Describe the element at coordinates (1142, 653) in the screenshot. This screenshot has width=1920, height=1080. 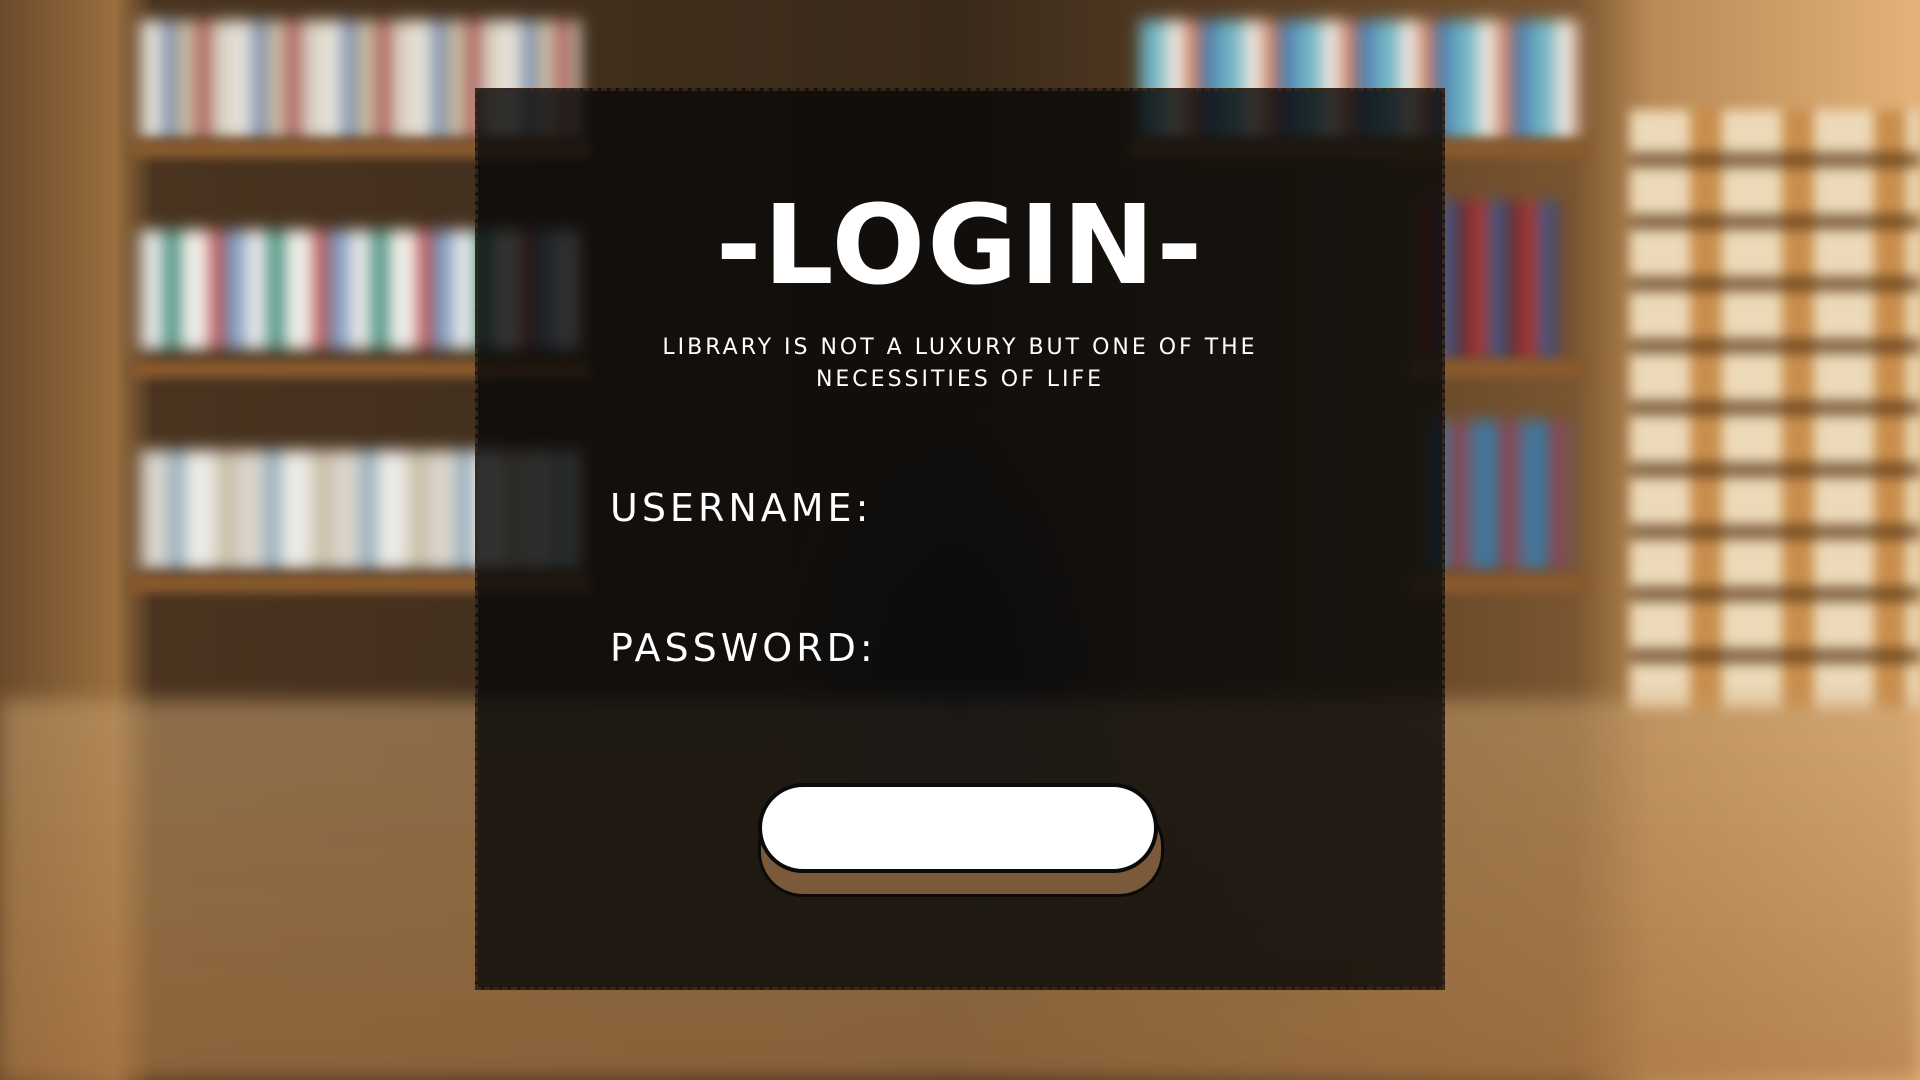
I see `password-field` at that location.